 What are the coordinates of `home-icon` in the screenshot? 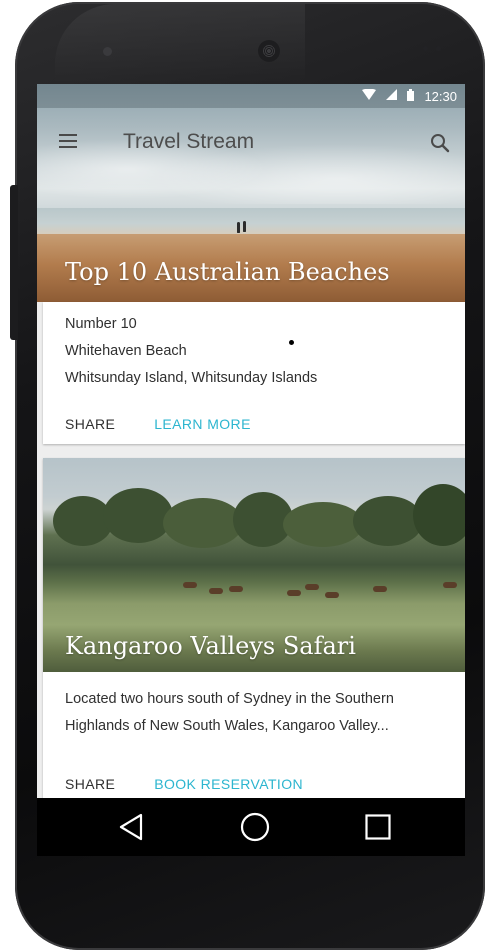 It's located at (255, 829).